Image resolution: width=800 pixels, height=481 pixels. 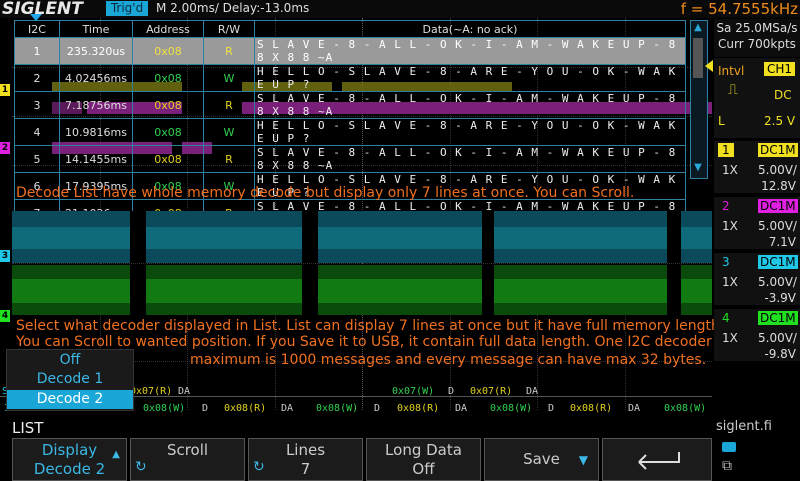 I want to click on channel-2-vdiv: 5.00V/, so click(x=777, y=226).